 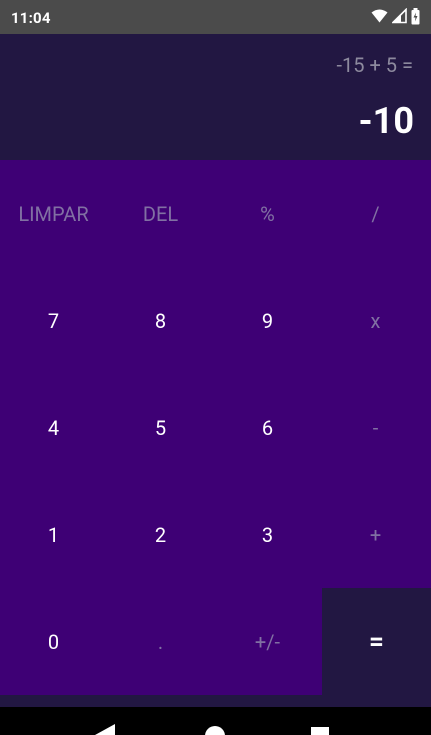 What do you see at coordinates (386, 121) in the screenshot?
I see `result-text: -10` at bounding box center [386, 121].